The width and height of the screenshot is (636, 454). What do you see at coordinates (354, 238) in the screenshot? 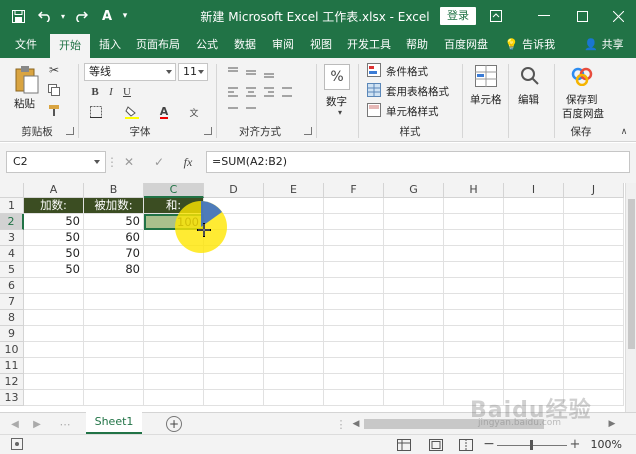
I see `cell-f3` at bounding box center [354, 238].